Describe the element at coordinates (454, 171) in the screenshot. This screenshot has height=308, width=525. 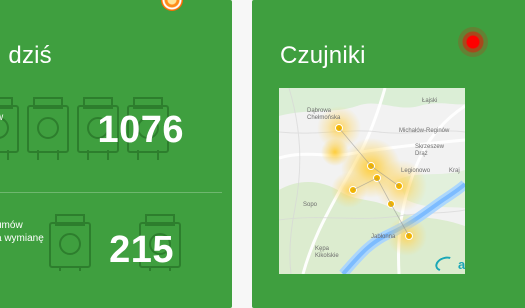
I see `map-label-kraj: Kraj` at that location.